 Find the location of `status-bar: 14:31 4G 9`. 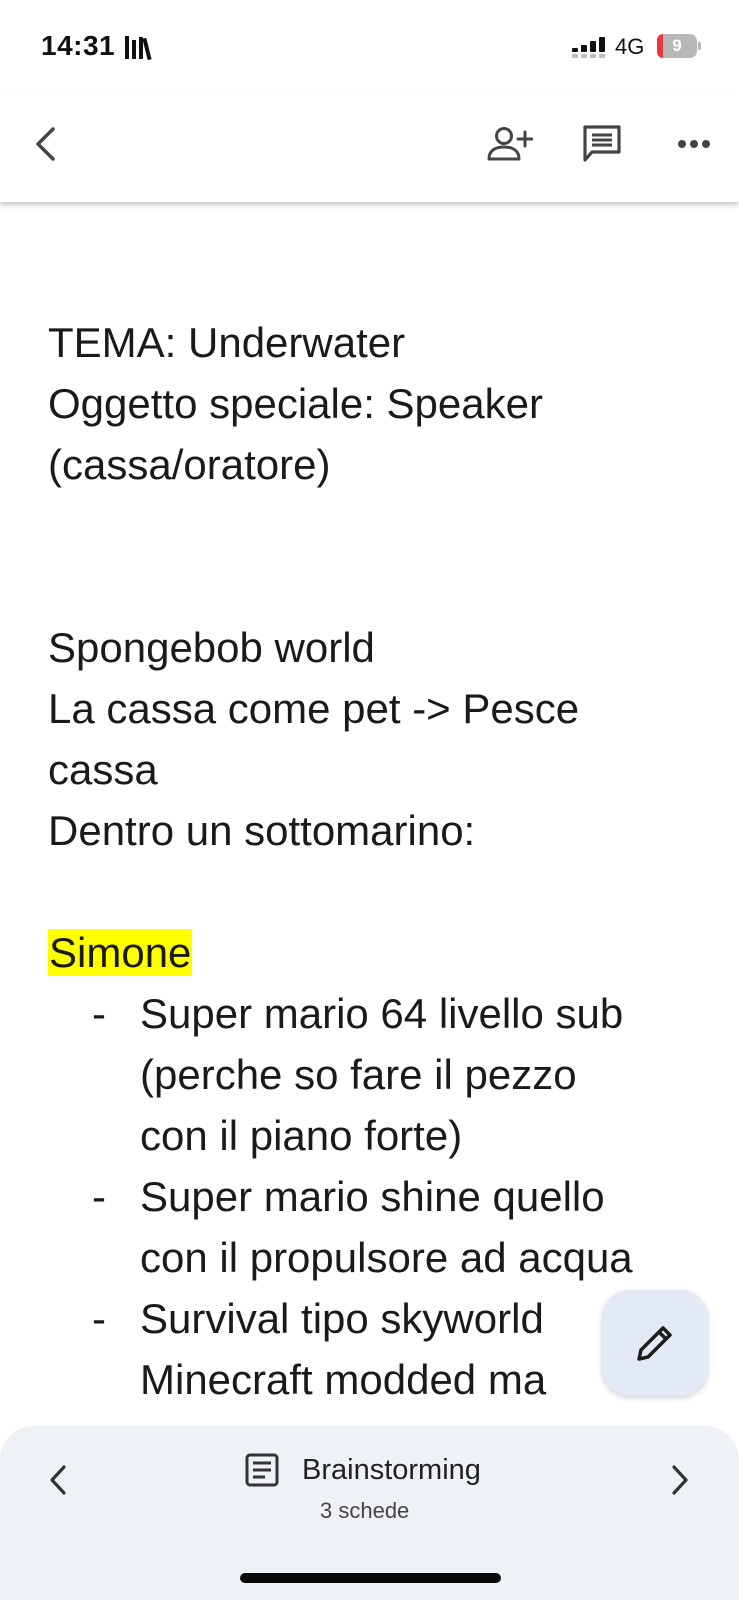

status-bar: 14:31 4G 9 is located at coordinates (369, 46).